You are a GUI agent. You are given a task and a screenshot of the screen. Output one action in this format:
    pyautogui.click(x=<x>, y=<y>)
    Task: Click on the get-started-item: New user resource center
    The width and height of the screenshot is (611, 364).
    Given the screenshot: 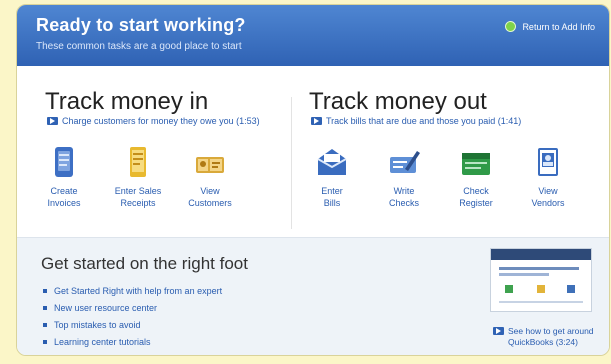 What is the action you would take?
    pyautogui.click(x=132, y=307)
    